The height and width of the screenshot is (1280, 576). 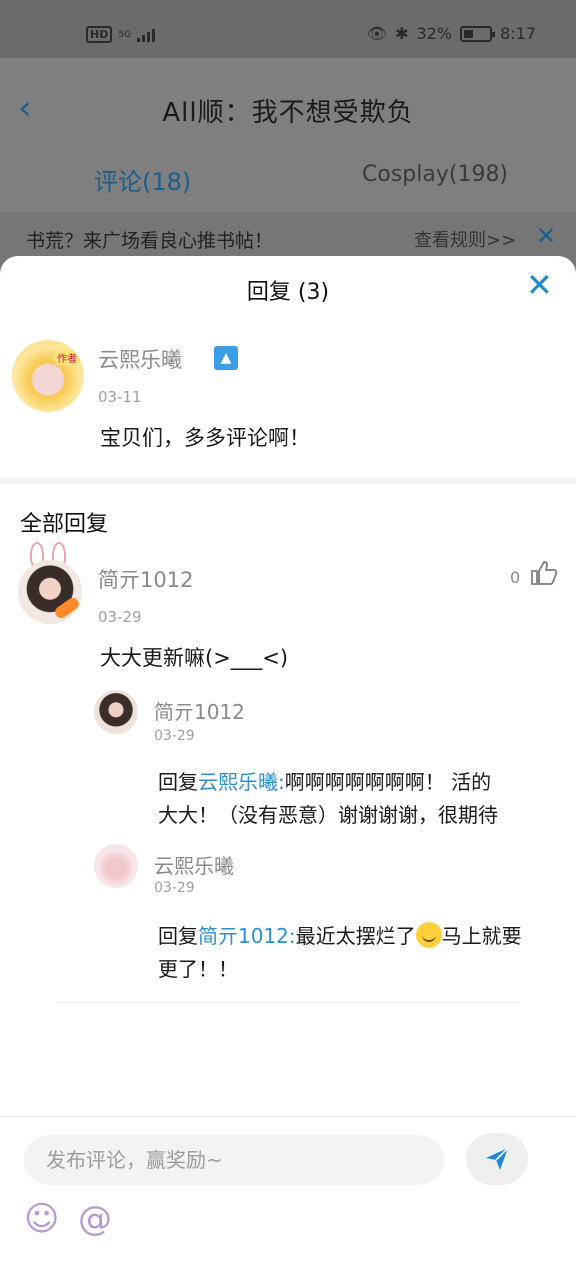 I want to click on comment-input, so click(x=234, y=1160).